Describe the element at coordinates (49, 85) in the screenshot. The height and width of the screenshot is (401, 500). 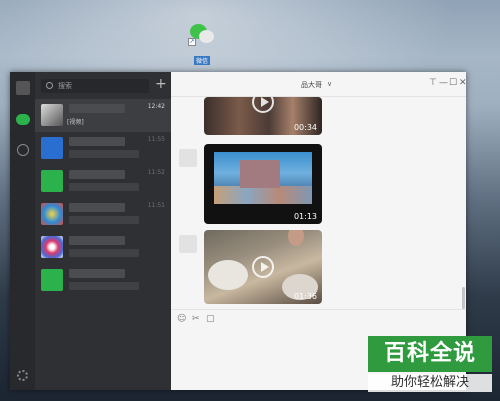
I see `search-icon` at that location.